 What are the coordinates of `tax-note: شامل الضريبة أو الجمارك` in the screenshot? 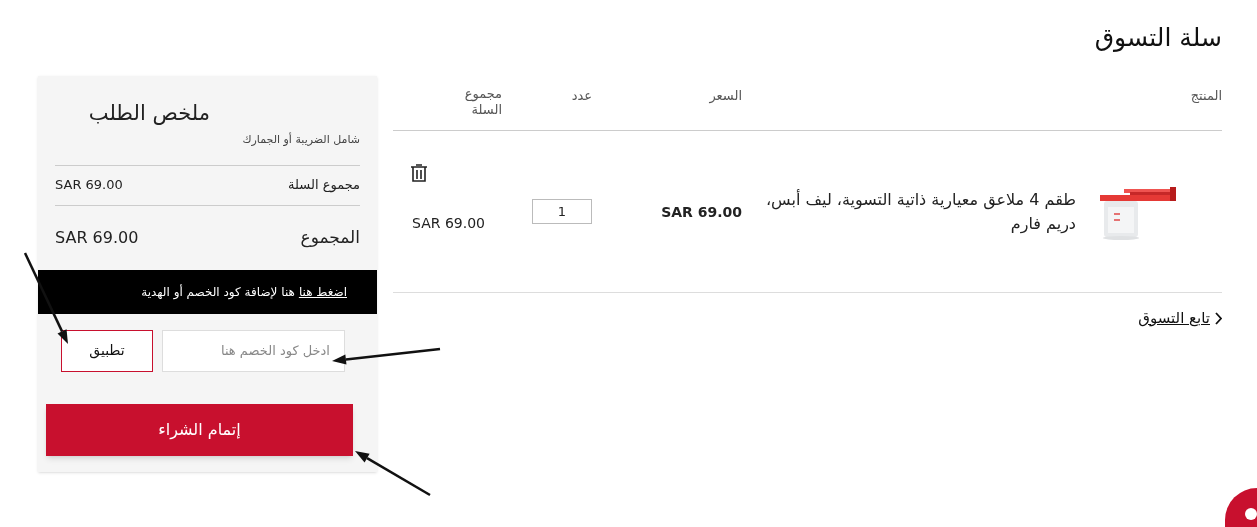 It's located at (300, 140).